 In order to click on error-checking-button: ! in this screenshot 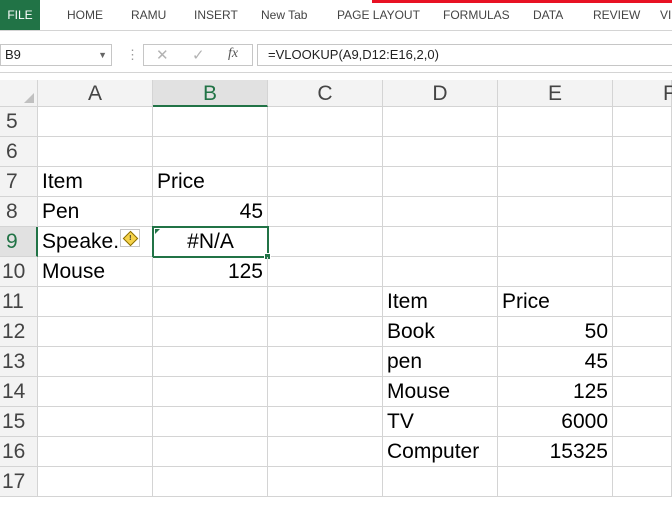, I will do `click(130, 238)`.